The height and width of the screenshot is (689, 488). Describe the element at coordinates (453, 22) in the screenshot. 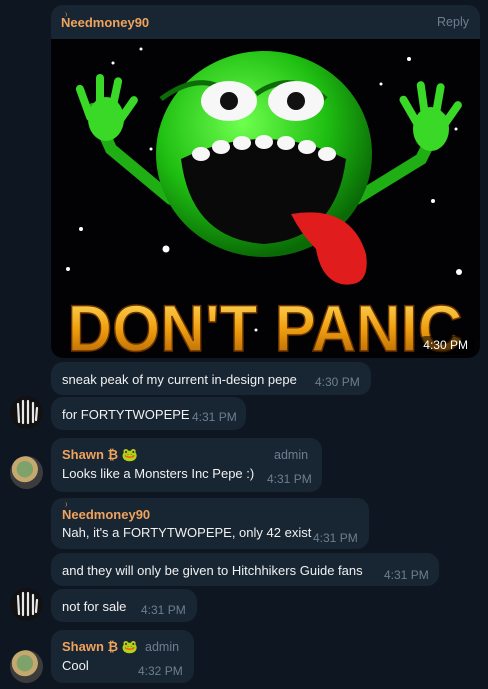

I see `reply-link: Reply` at that location.